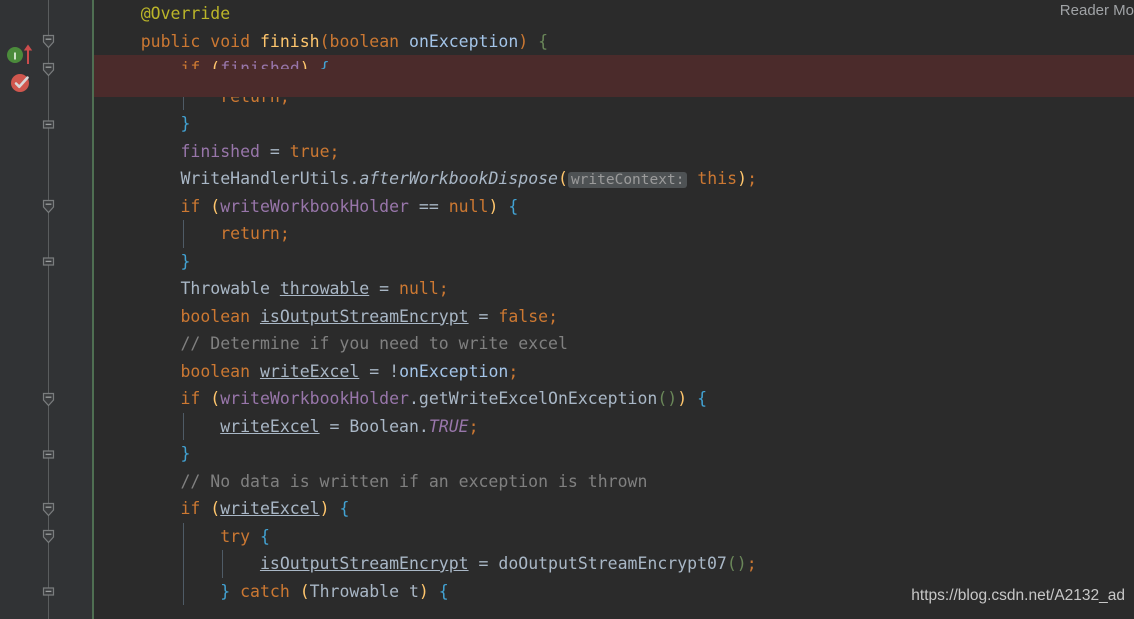  I want to click on editor-gutter: I, so click(47, 309).